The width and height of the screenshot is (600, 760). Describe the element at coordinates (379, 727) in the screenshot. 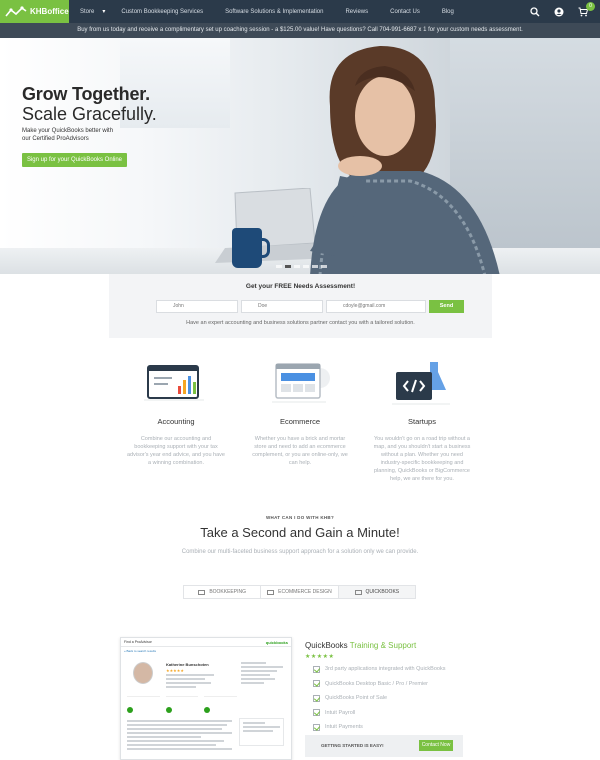

I see `list-item: Intuit Payments` at that location.